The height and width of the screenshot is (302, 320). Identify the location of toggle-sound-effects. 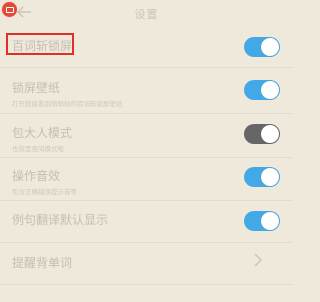
(262, 177).